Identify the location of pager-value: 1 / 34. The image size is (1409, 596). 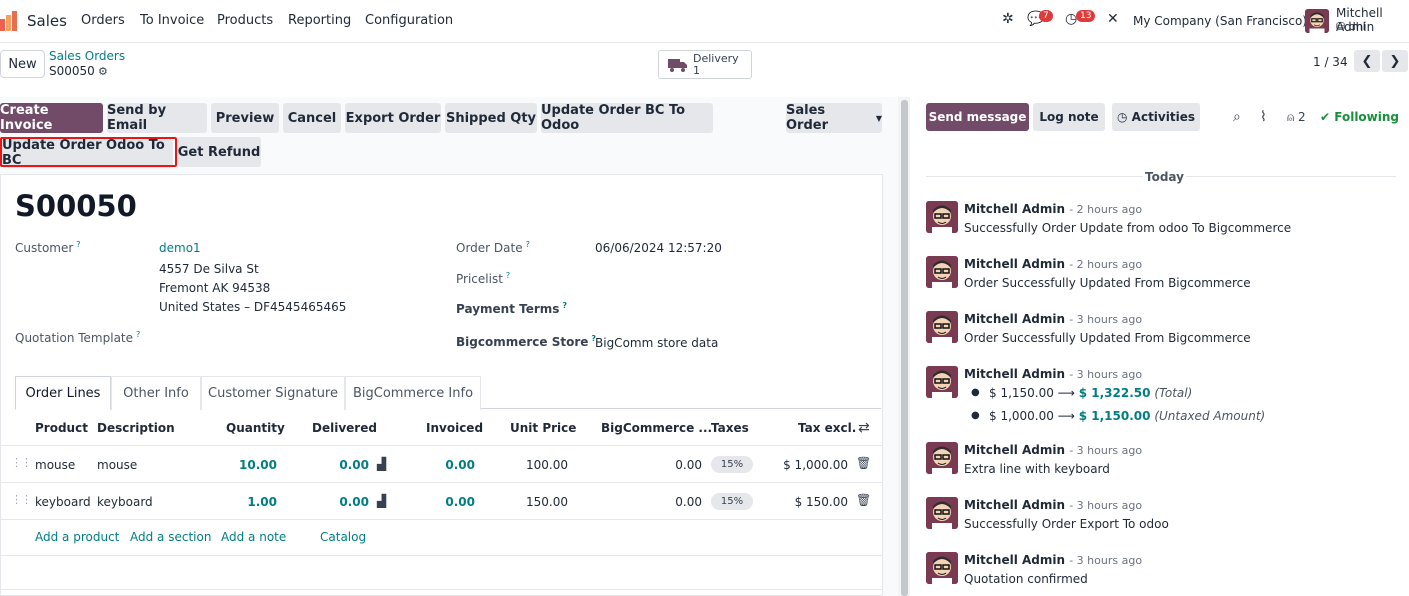
(1330, 62).